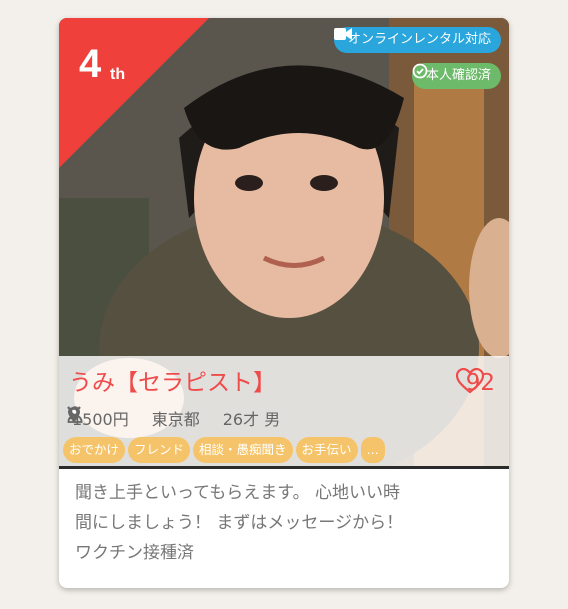 The width and height of the screenshot is (568, 609). I want to click on online-rental-label: オンラインレンタル対応, so click(419, 39).